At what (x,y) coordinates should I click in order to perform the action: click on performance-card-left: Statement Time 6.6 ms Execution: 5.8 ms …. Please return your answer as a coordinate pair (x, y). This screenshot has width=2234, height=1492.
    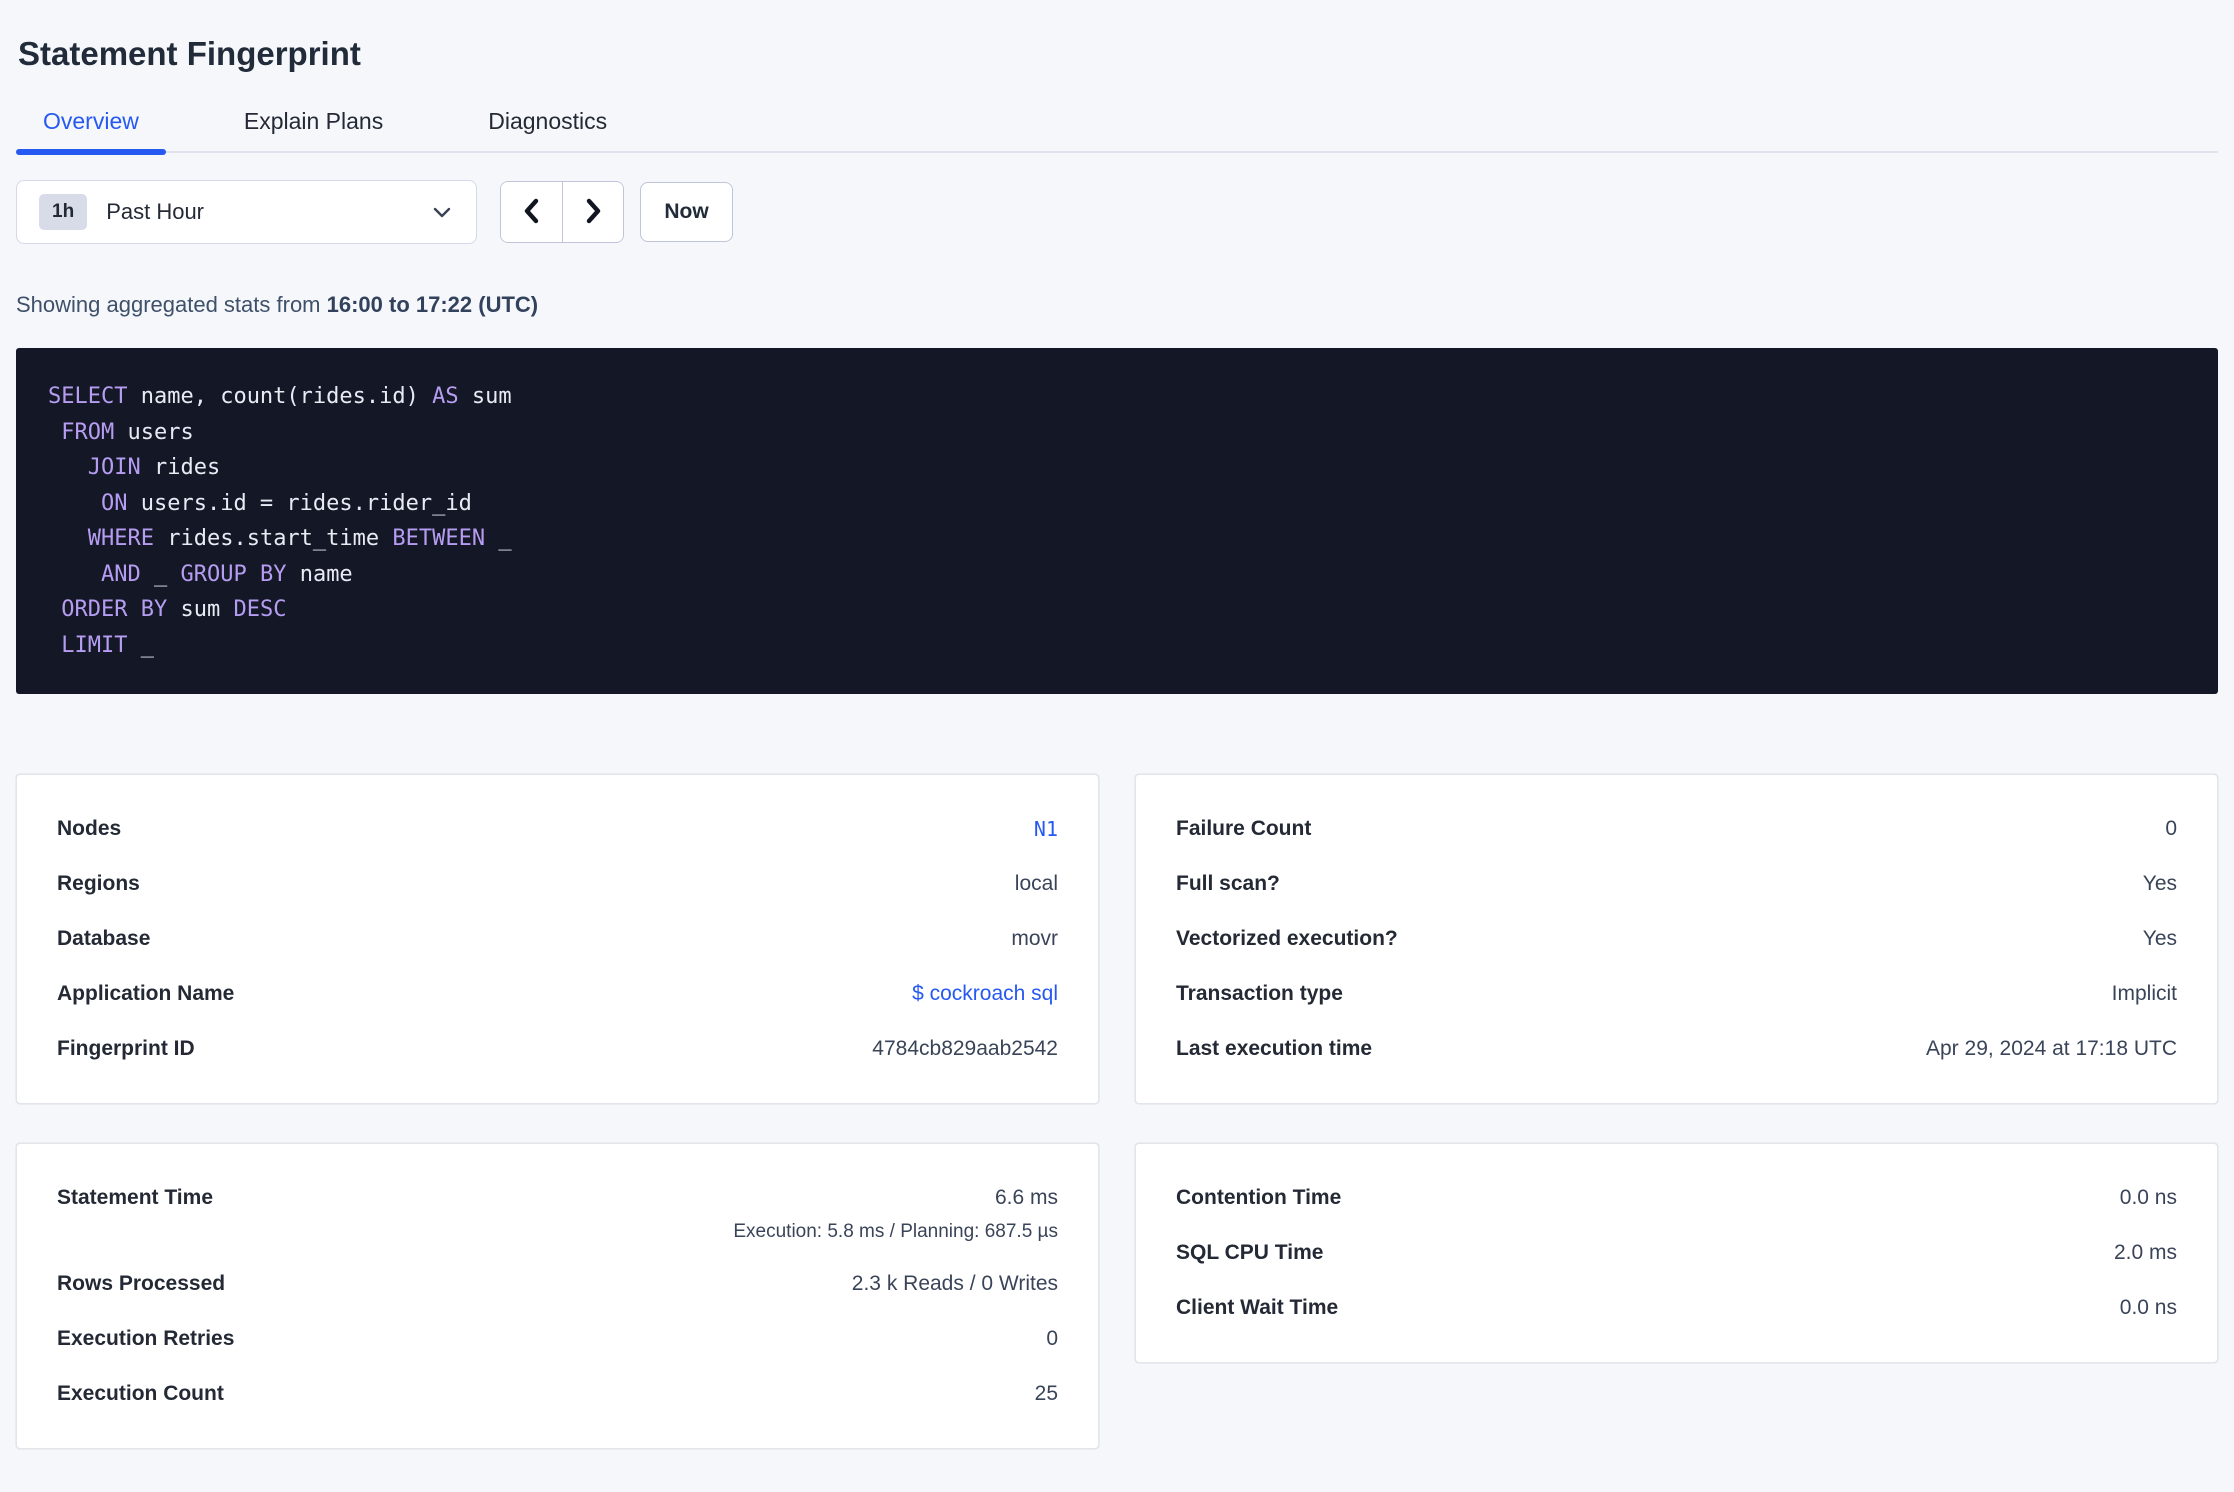
    Looking at the image, I should click on (557, 1296).